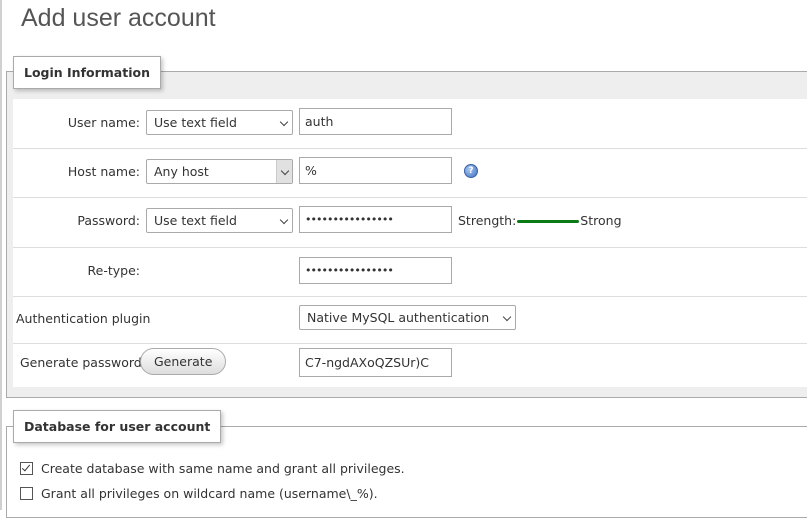 The width and height of the screenshot is (807, 518). I want to click on left-border, so click(1, 255).